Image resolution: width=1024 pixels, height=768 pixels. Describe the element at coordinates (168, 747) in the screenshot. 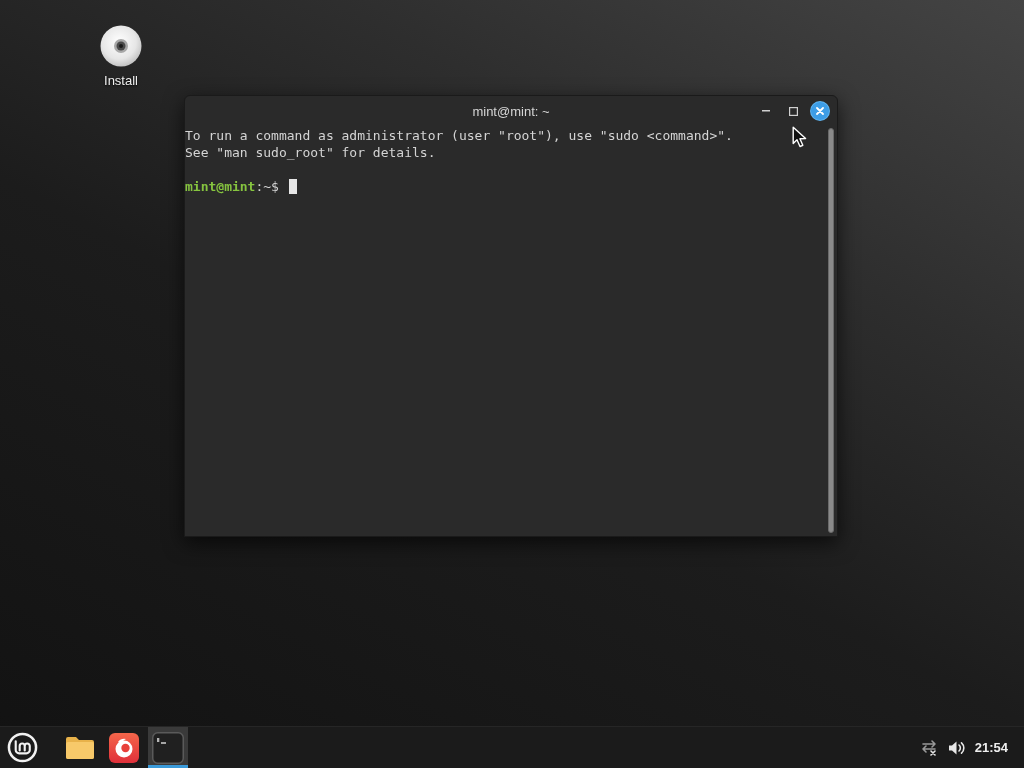

I see `terminal-icon` at that location.